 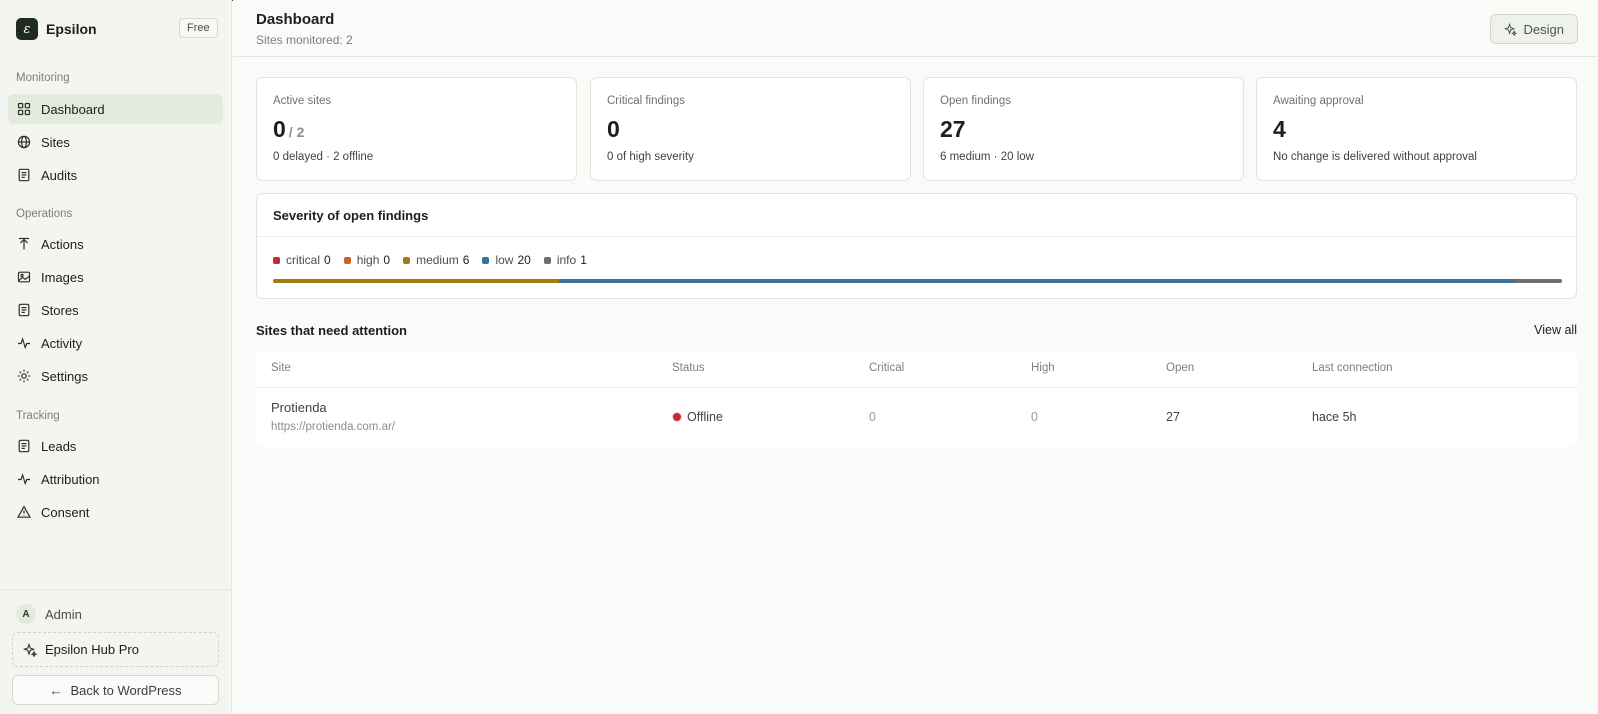 What do you see at coordinates (688, 368) in the screenshot?
I see `column-header-status: Status` at bounding box center [688, 368].